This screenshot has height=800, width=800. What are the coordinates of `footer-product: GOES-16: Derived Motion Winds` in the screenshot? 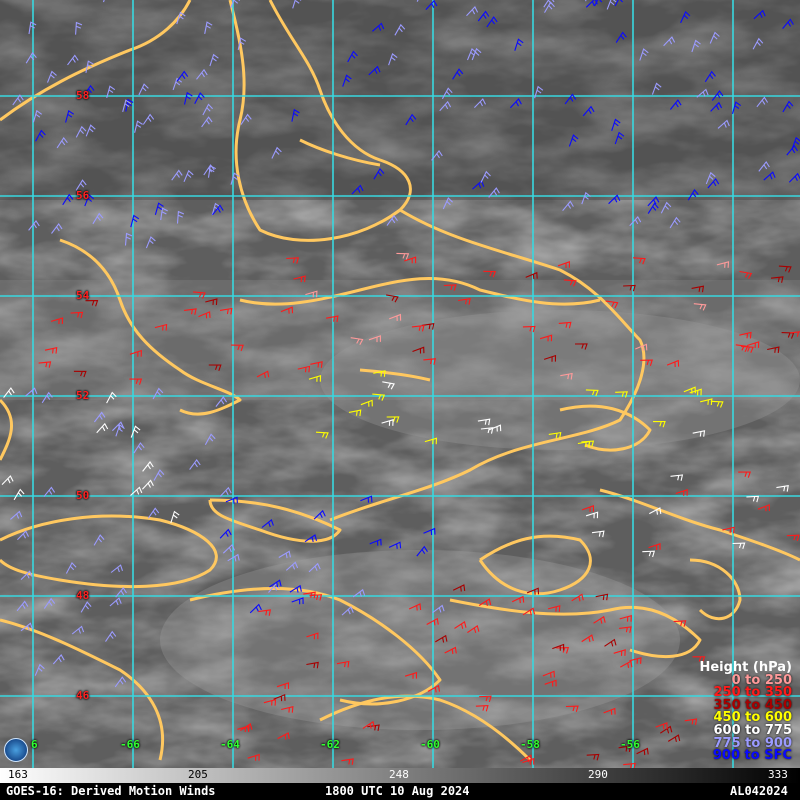 It's located at (111, 791).